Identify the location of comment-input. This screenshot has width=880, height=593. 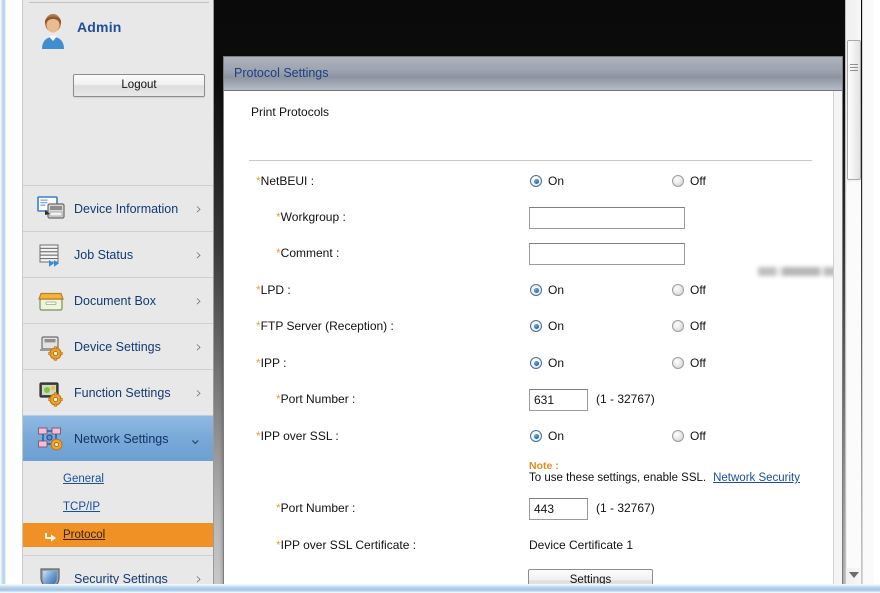
(607, 254).